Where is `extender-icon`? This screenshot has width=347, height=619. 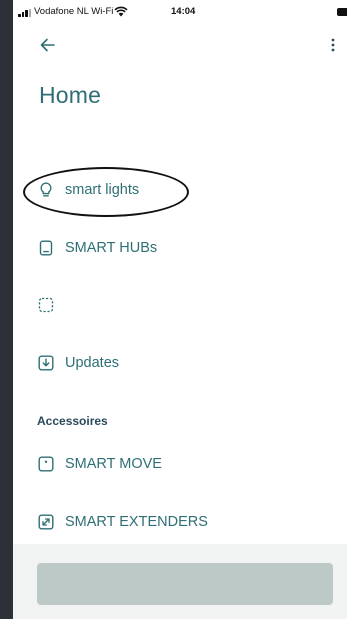
extender-icon is located at coordinates (46, 522).